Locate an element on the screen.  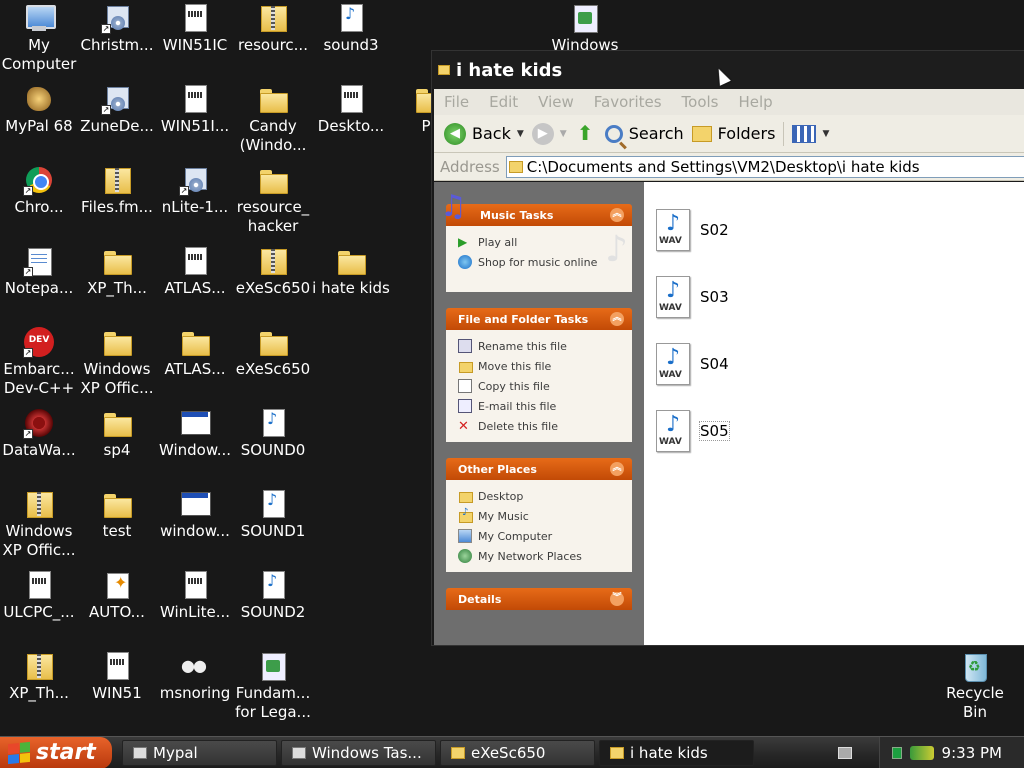
my-computer-link: My Computer is located at coordinates (540, 536).